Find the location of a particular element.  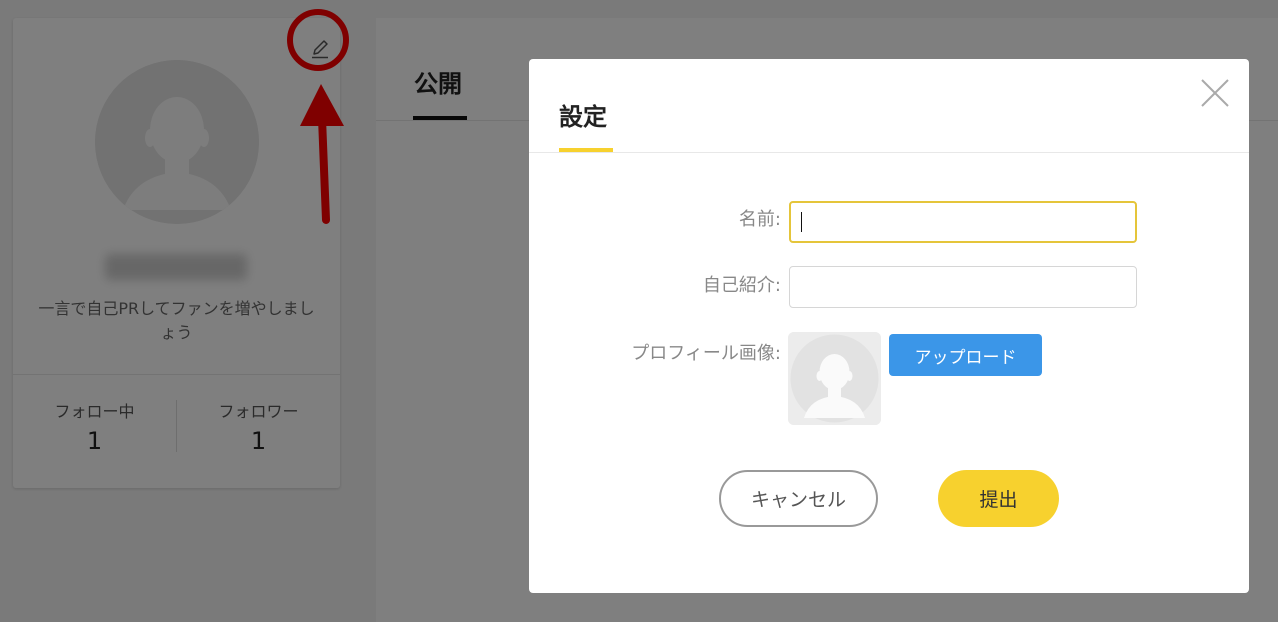

name-label: 名前: is located at coordinates (759, 219).